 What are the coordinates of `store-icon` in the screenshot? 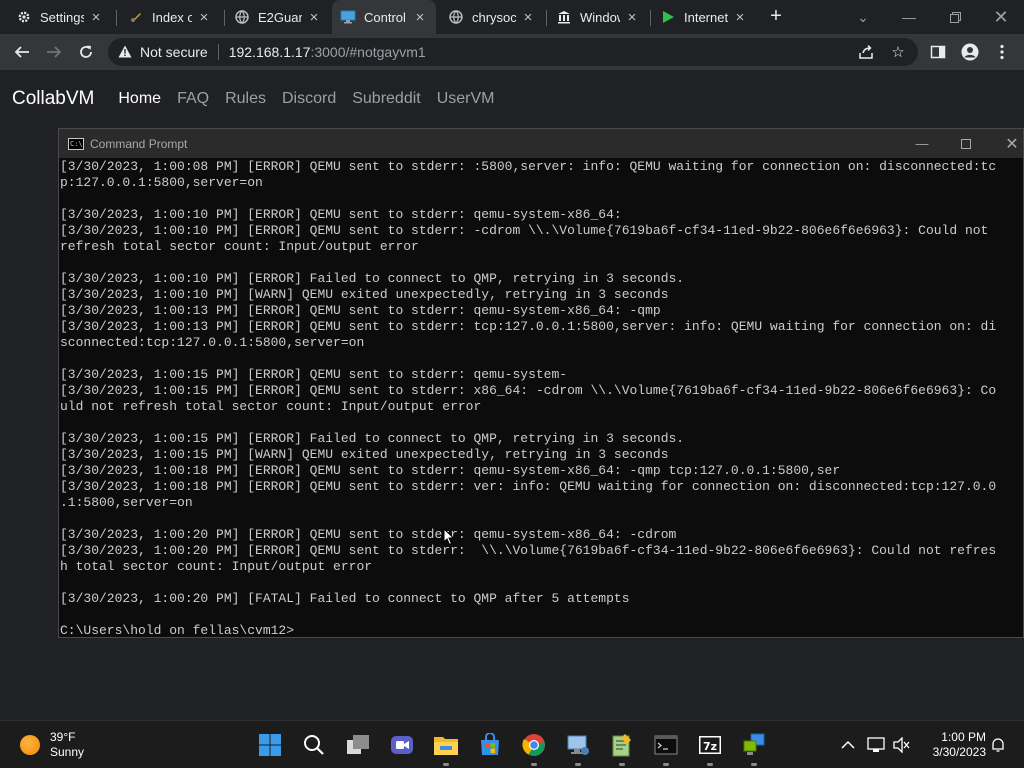 It's located at (490, 745).